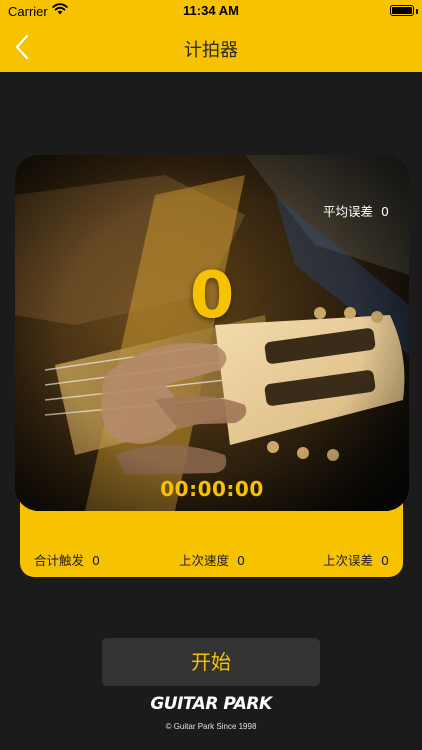 Image resolution: width=422 pixels, height=750 pixels. I want to click on battery-tip, so click(417, 11).